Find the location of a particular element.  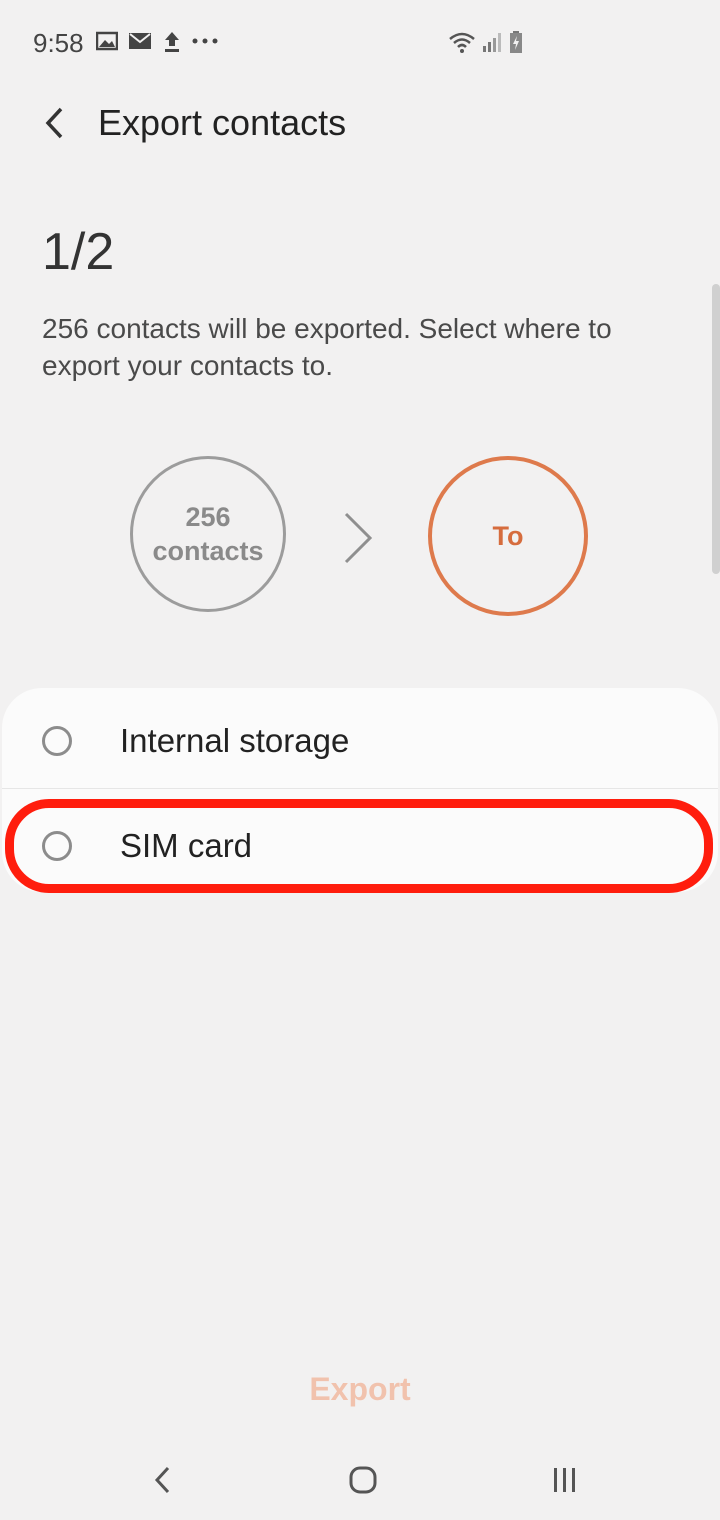

more-dots-icon is located at coordinates (205, 41).